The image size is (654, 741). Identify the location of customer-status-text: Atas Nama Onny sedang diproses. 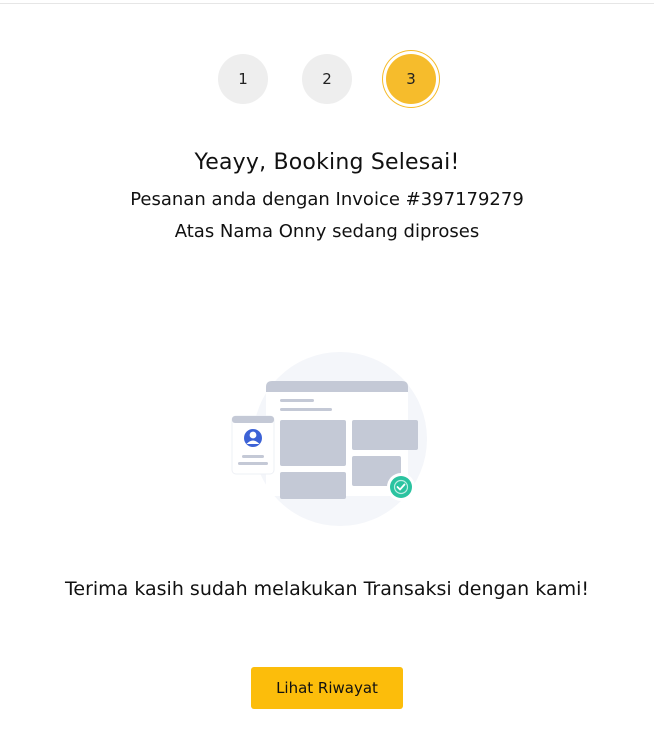
(327, 231).